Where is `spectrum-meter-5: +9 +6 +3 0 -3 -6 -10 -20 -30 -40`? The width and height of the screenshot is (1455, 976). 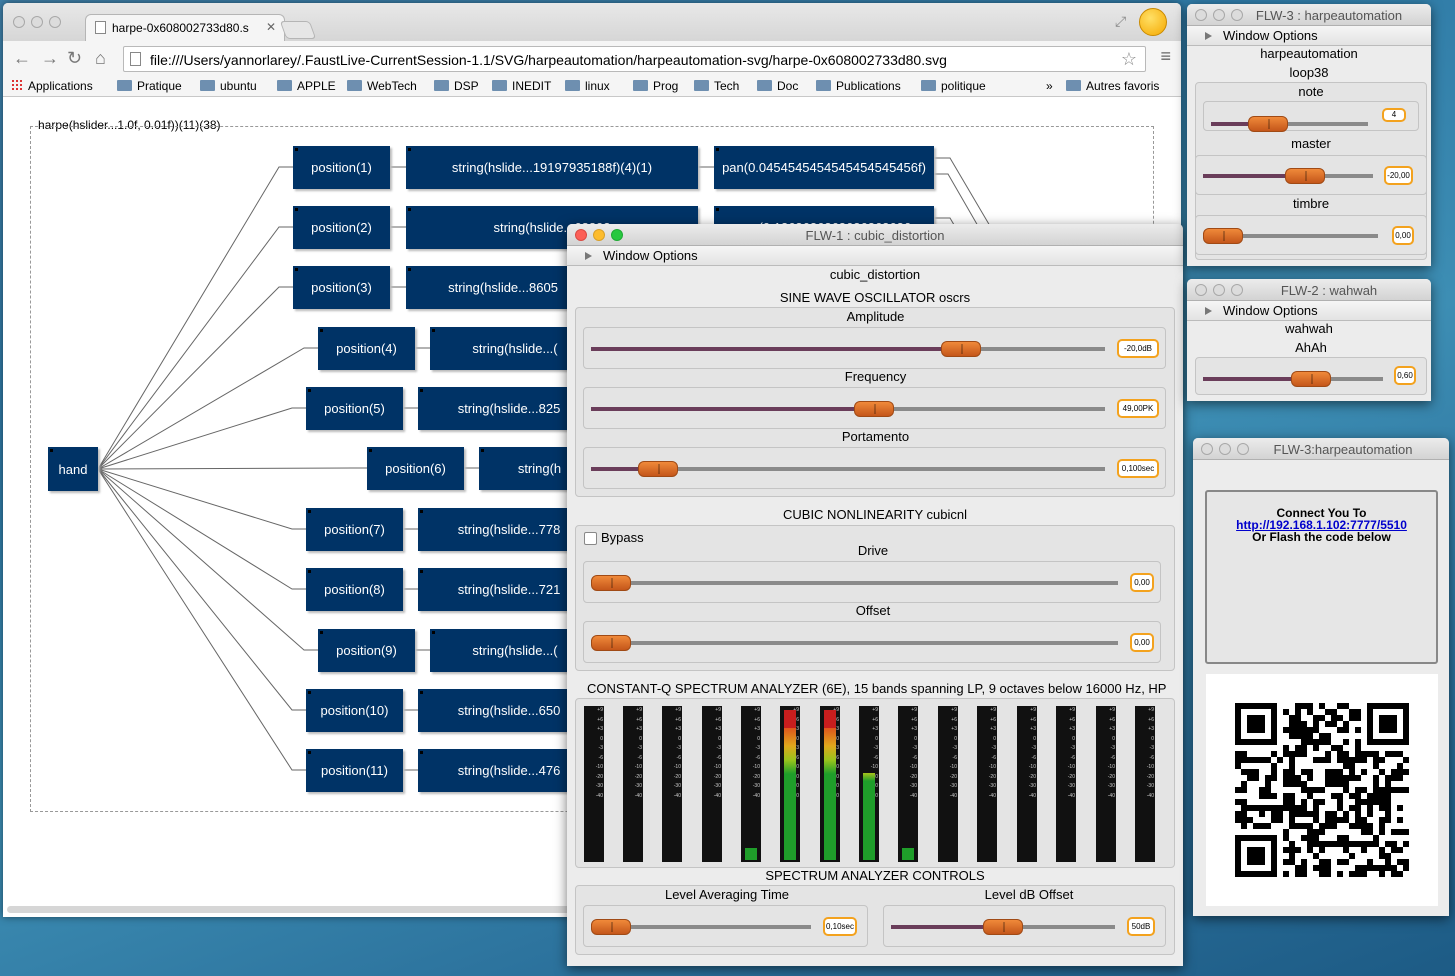 spectrum-meter-5: +9 +6 +3 0 -3 -6 -10 -20 -30 -40 is located at coordinates (751, 784).